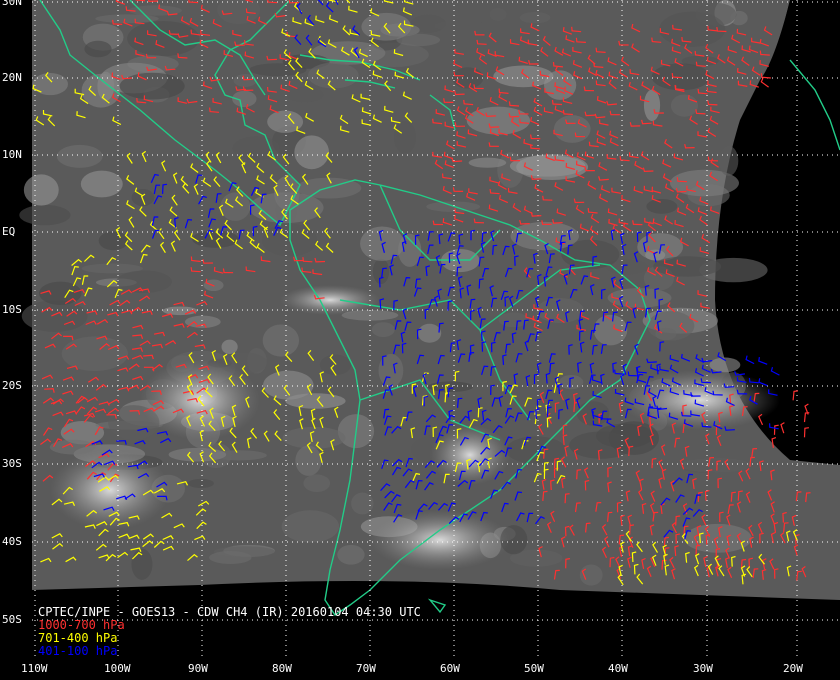 This screenshot has height=680, width=840. Describe the element at coordinates (12, 385) in the screenshot. I see `lat-label: 20S` at that location.